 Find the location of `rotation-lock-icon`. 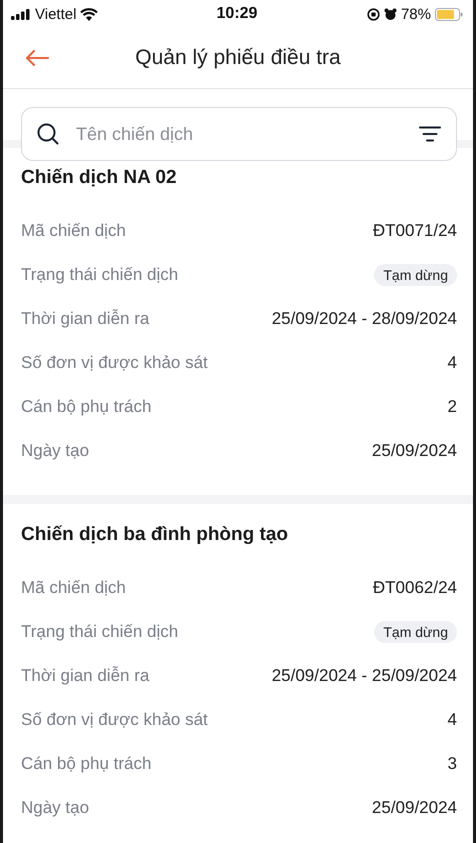

rotation-lock-icon is located at coordinates (373, 14).